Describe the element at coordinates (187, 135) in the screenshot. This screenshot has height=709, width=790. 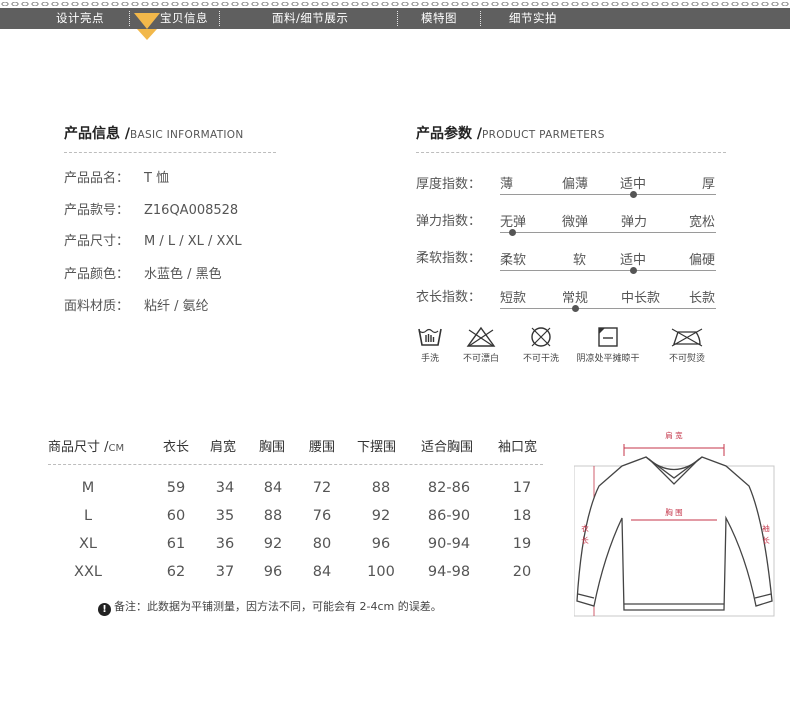
I see `basic-info-title-en: BASIC INFORMATION` at that location.